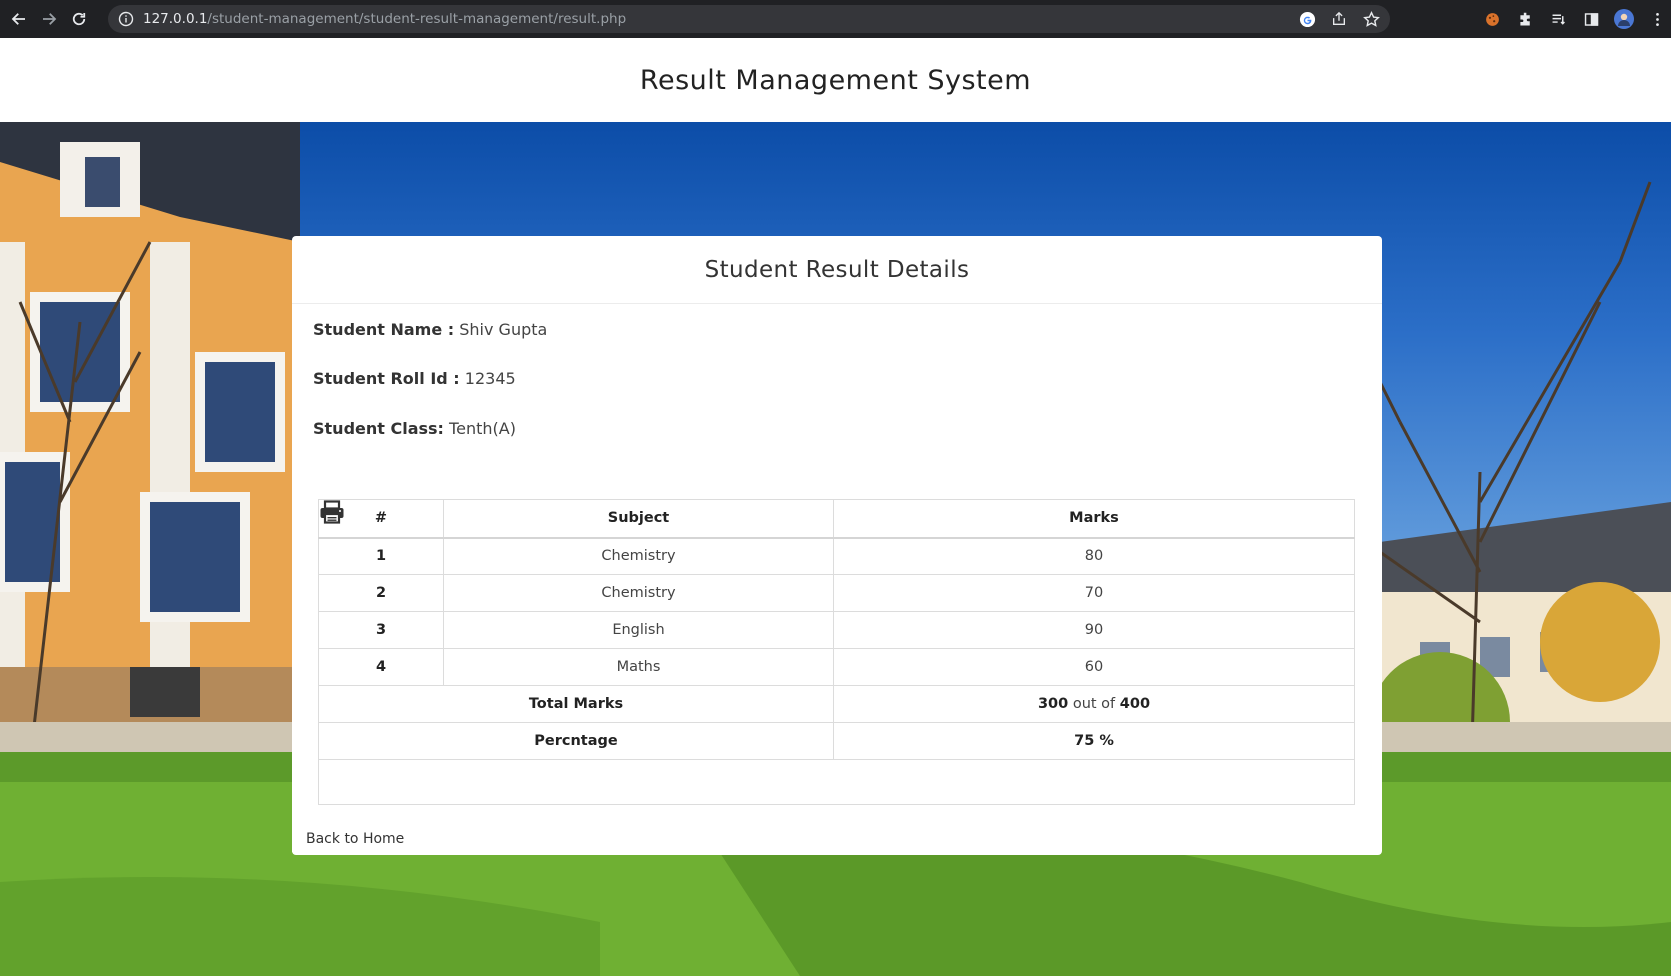 This screenshot has height=976, width=1671. Describe the element at coordinates (384, 329) in the screenshot. I see `student-name-label: Student Name :` at that location.